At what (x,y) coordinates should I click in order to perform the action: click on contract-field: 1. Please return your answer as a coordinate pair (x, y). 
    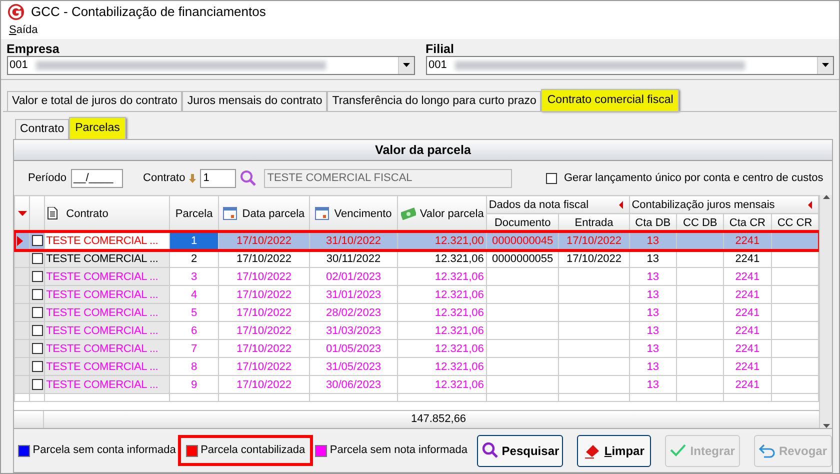
    Looking at the image, I should click on (218, 178).